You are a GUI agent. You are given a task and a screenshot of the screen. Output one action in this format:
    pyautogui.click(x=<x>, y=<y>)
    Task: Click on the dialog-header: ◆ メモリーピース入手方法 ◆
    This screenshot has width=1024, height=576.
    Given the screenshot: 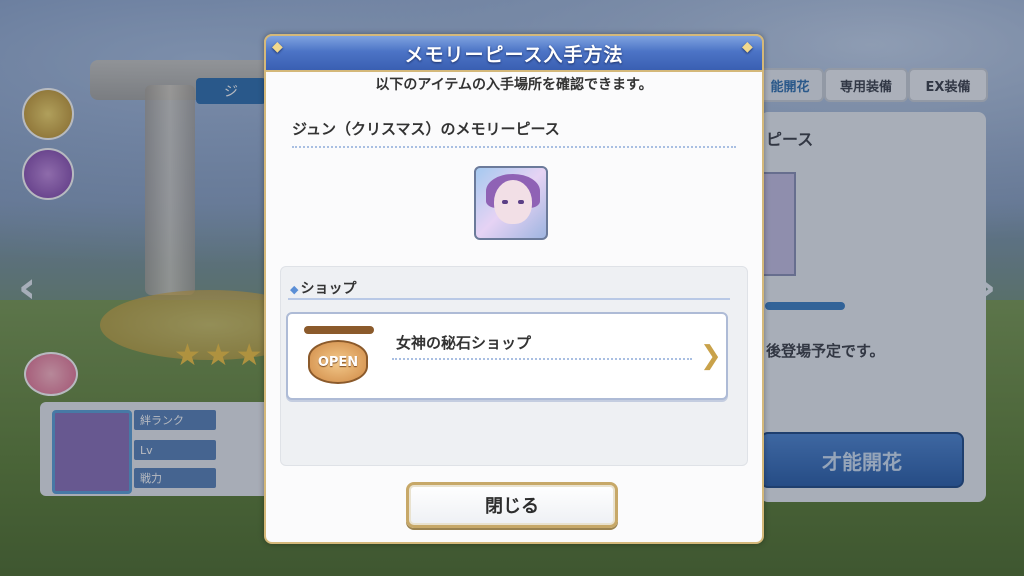 What is the action you would take?
    pyautogui.click(x=514, y=53)
    